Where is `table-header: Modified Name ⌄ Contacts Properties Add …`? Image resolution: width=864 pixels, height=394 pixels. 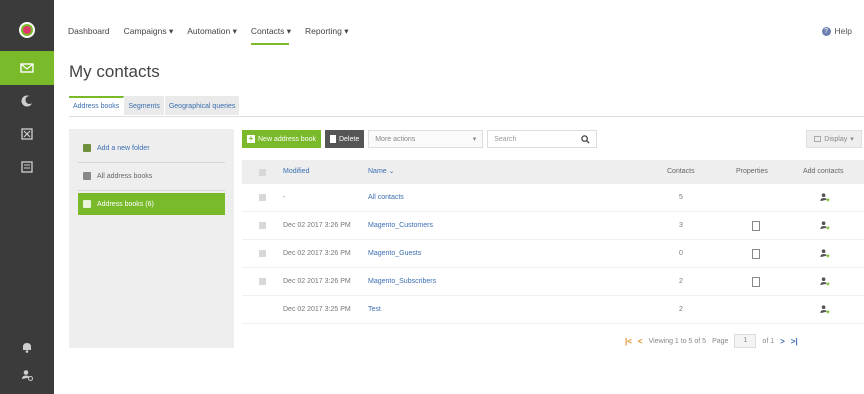
table-header: Modified Name ⌄ Contacts Properties Add … is located at coordinates (553, 172).